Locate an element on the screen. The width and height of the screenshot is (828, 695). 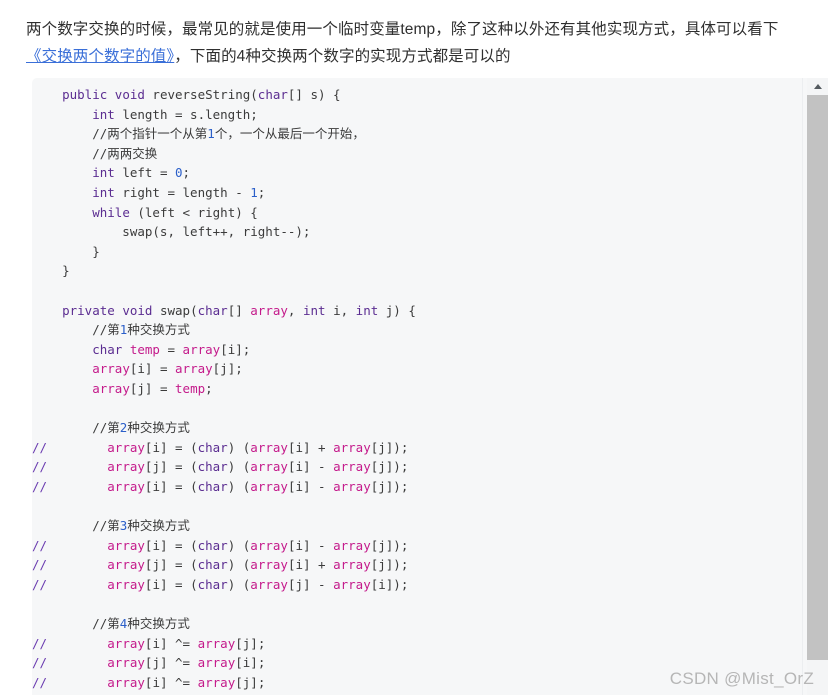
code-token: [j] = ( is located at coordinates (171, 467).